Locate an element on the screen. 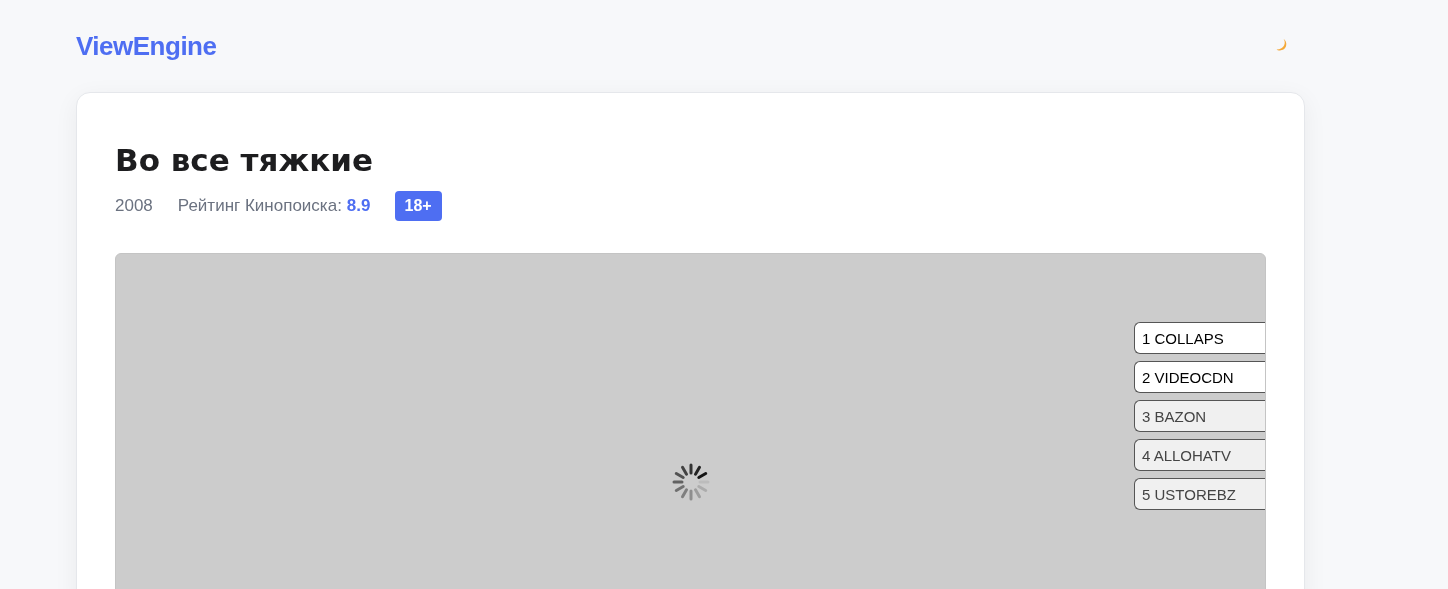 This screenshot has height=589, width=1448. release-year: 2008 is located at coordinates (134, 206).